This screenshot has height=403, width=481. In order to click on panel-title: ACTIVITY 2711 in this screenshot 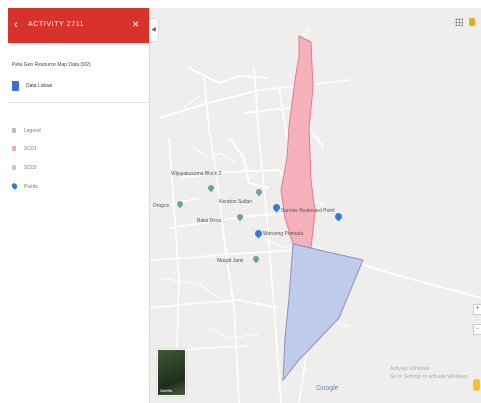, I will do `click(56, 24)`.